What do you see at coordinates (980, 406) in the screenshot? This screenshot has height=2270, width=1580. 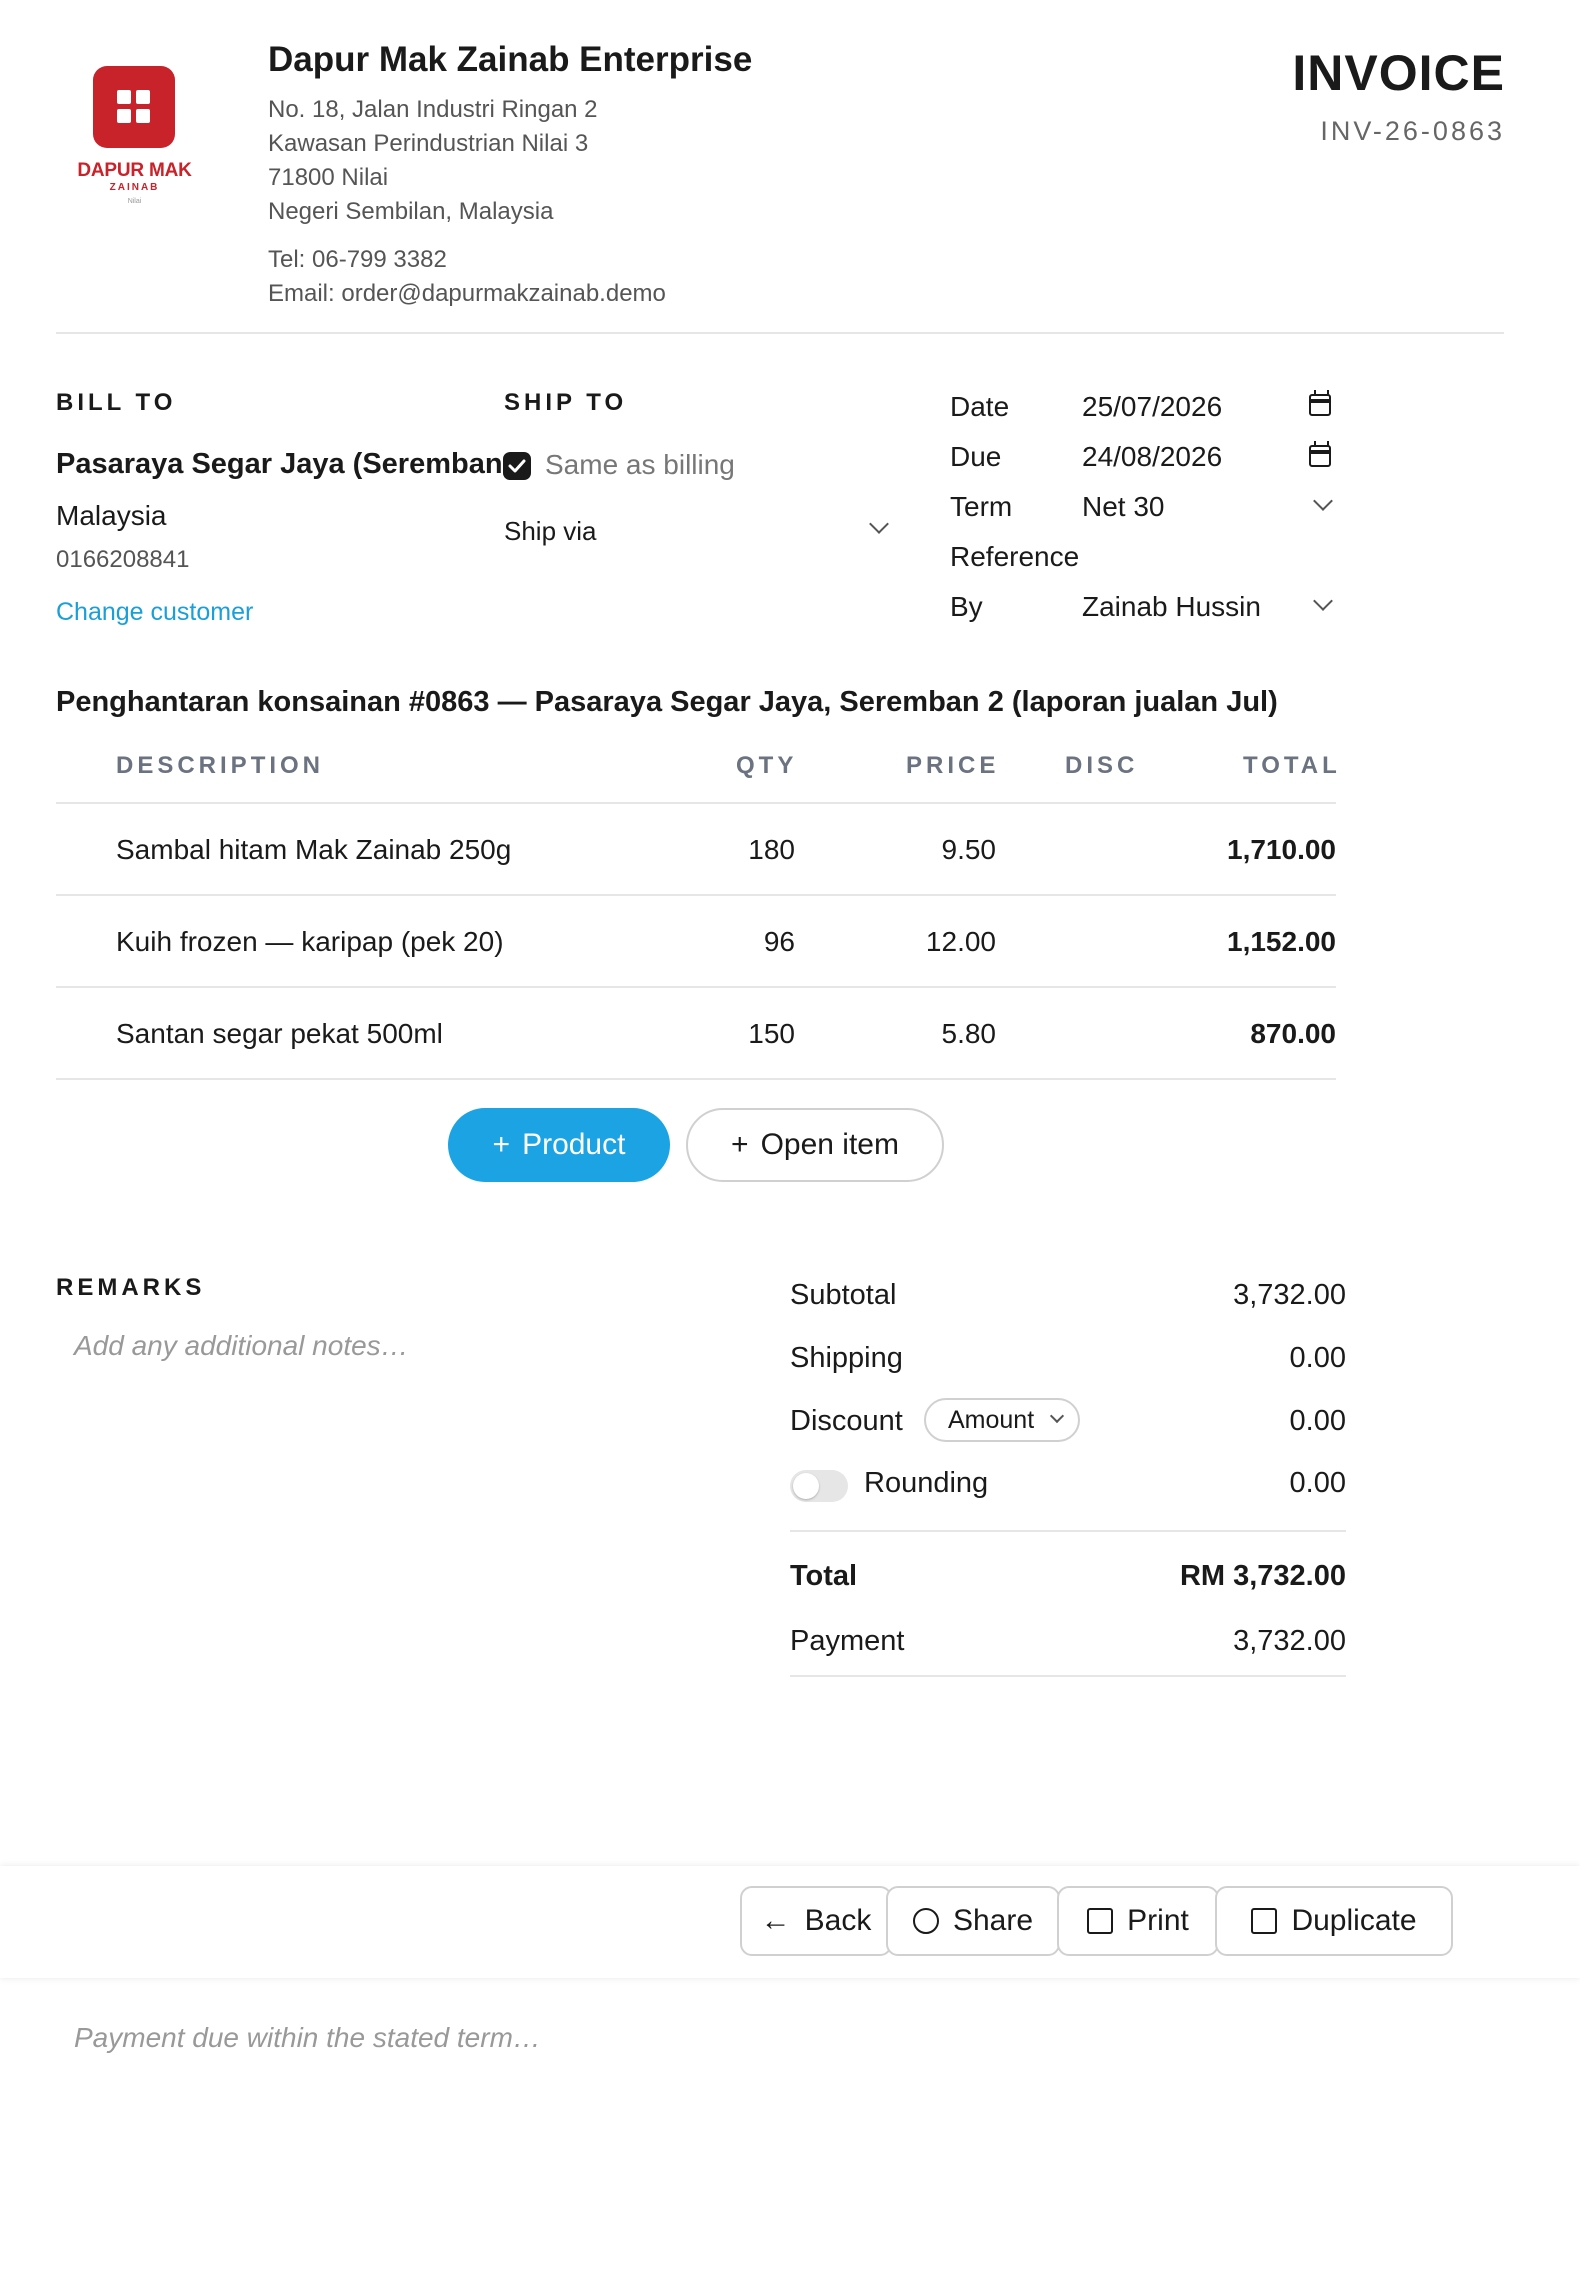 I see `date-label: Date` at bounding box center [980, 406].